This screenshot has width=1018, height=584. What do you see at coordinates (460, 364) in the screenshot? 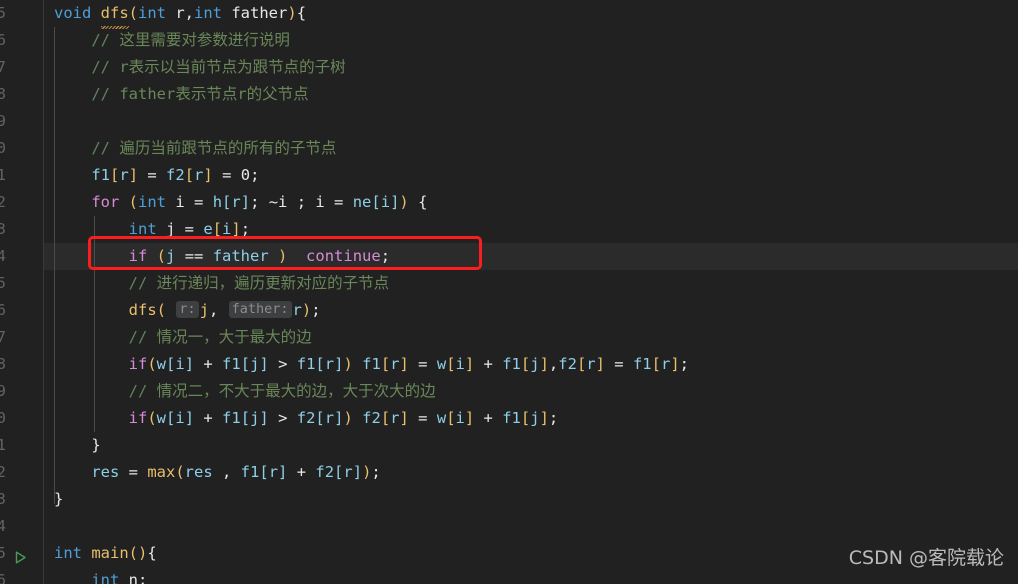
I see `code-token: i` at bounding box center [460, 364].